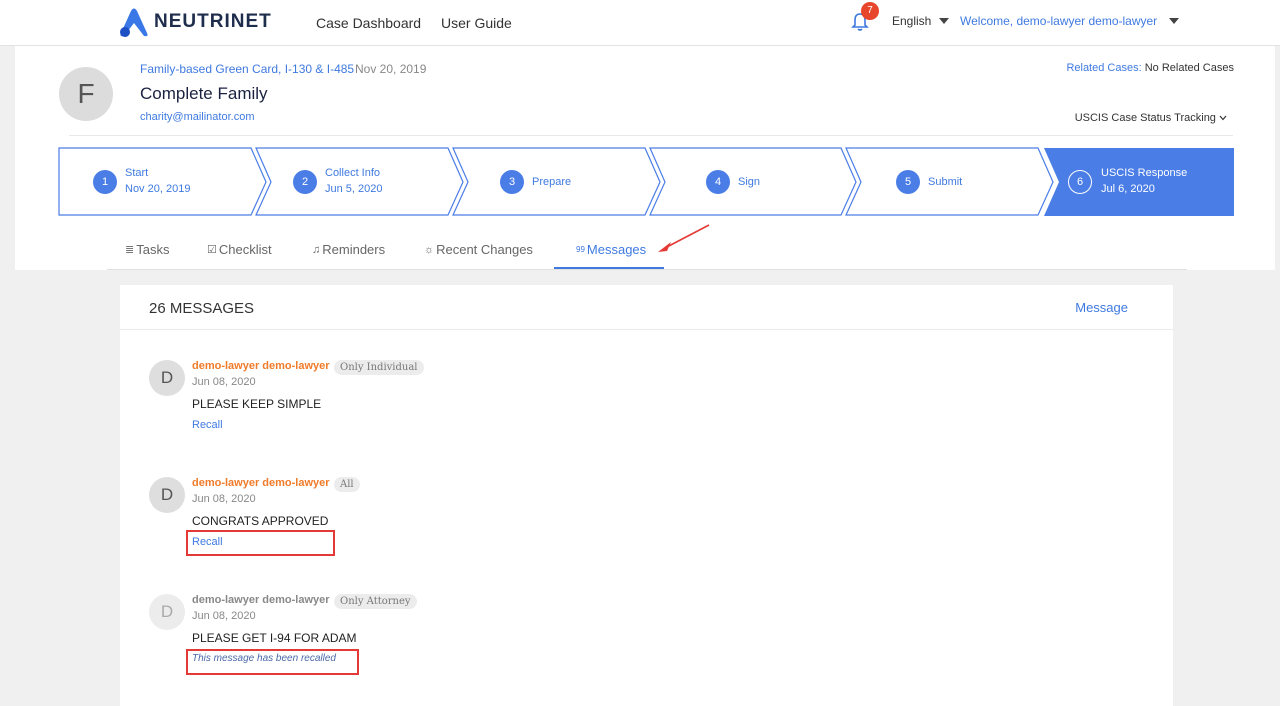  I want to click on step-1: Start Nov 20, 2019, so click(157, 181).